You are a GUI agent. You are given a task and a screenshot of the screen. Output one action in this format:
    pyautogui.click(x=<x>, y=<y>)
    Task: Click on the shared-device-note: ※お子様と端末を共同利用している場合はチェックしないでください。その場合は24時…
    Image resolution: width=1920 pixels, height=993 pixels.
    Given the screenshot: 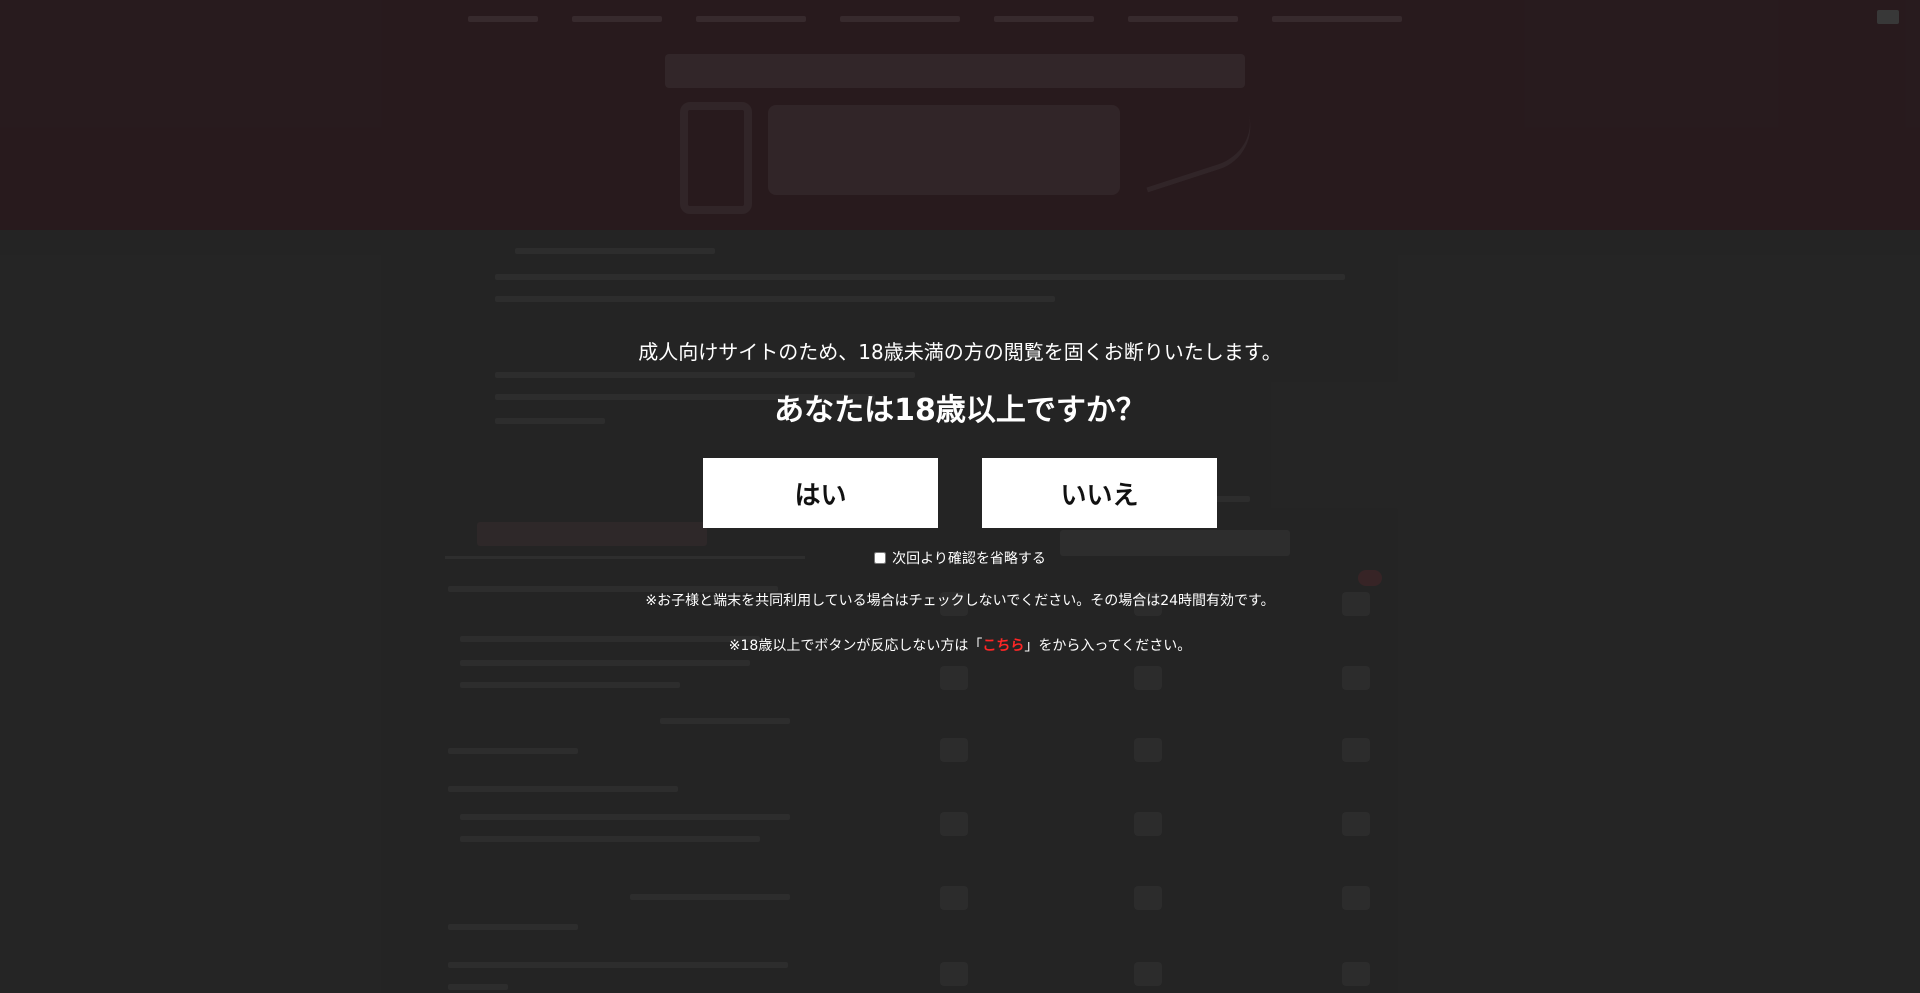 What is the action you would take?
    pyautogui.click(x=960, y=601)
    